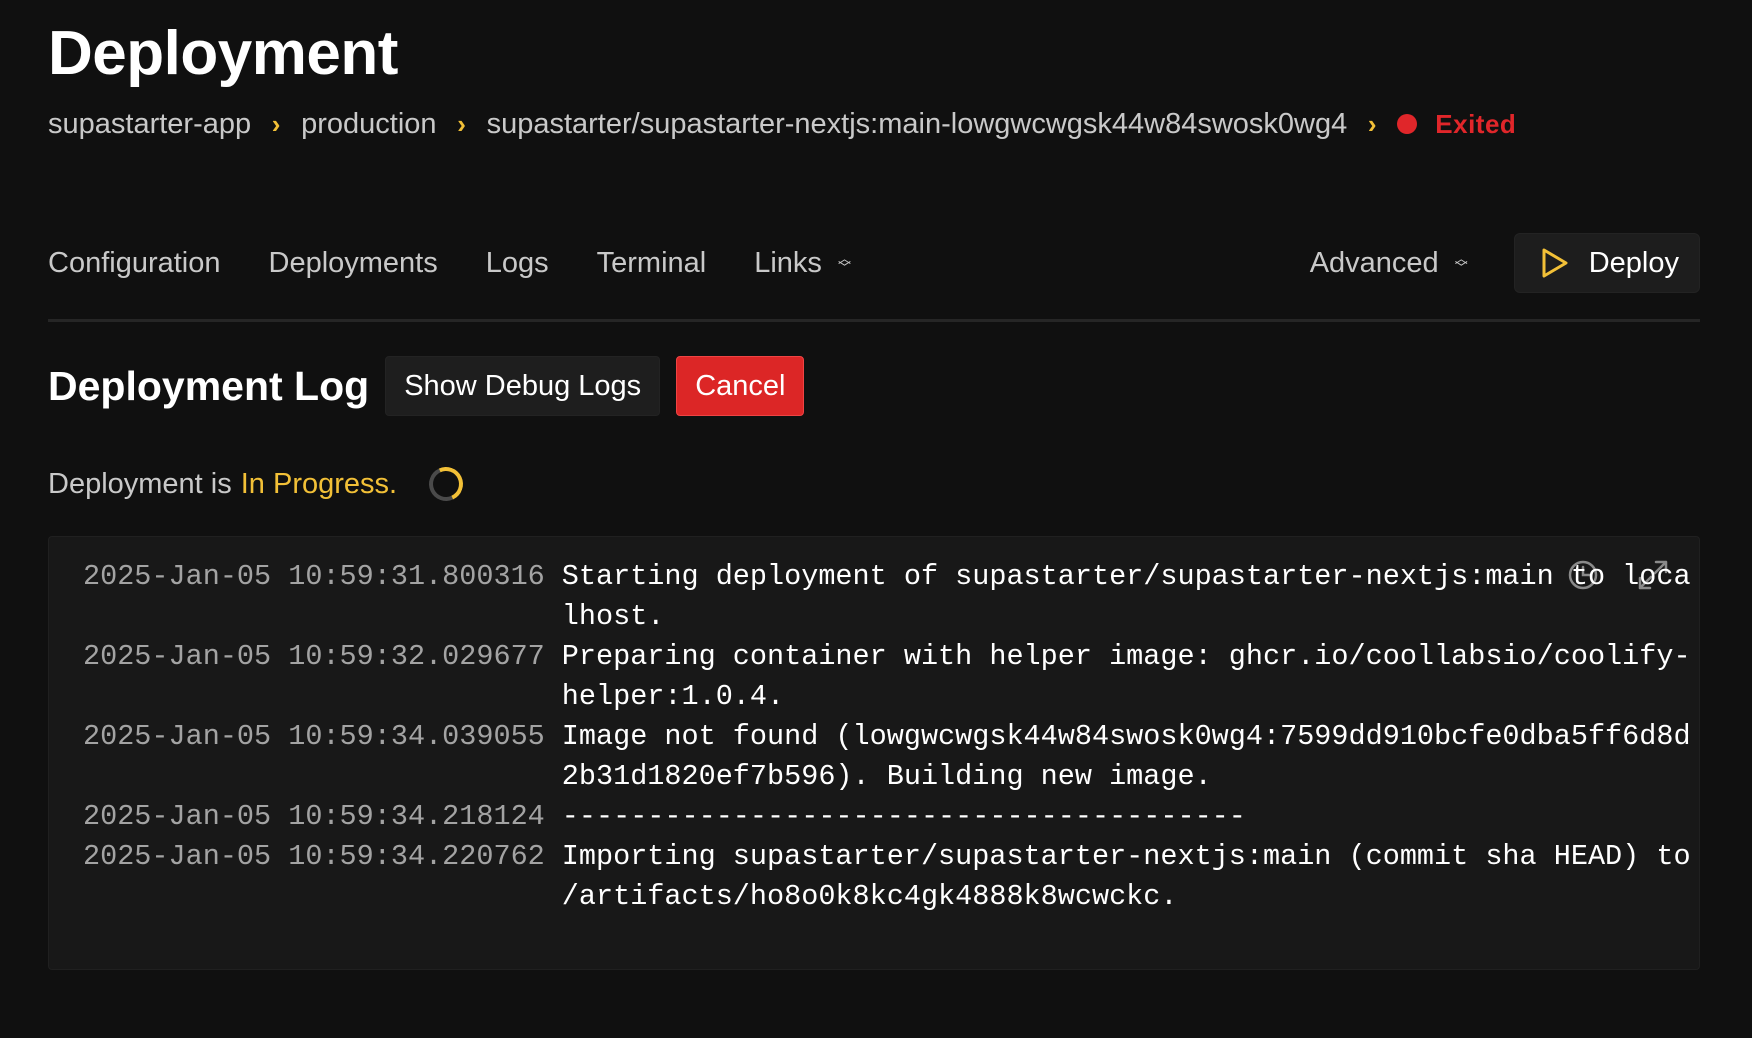 The width and height of the screenshot is (1752, 1038). What do you see at coordinates (903, 816) in the screenshot?
I see `log-message: ----------------------------------------` at bounding box center [903, 816].